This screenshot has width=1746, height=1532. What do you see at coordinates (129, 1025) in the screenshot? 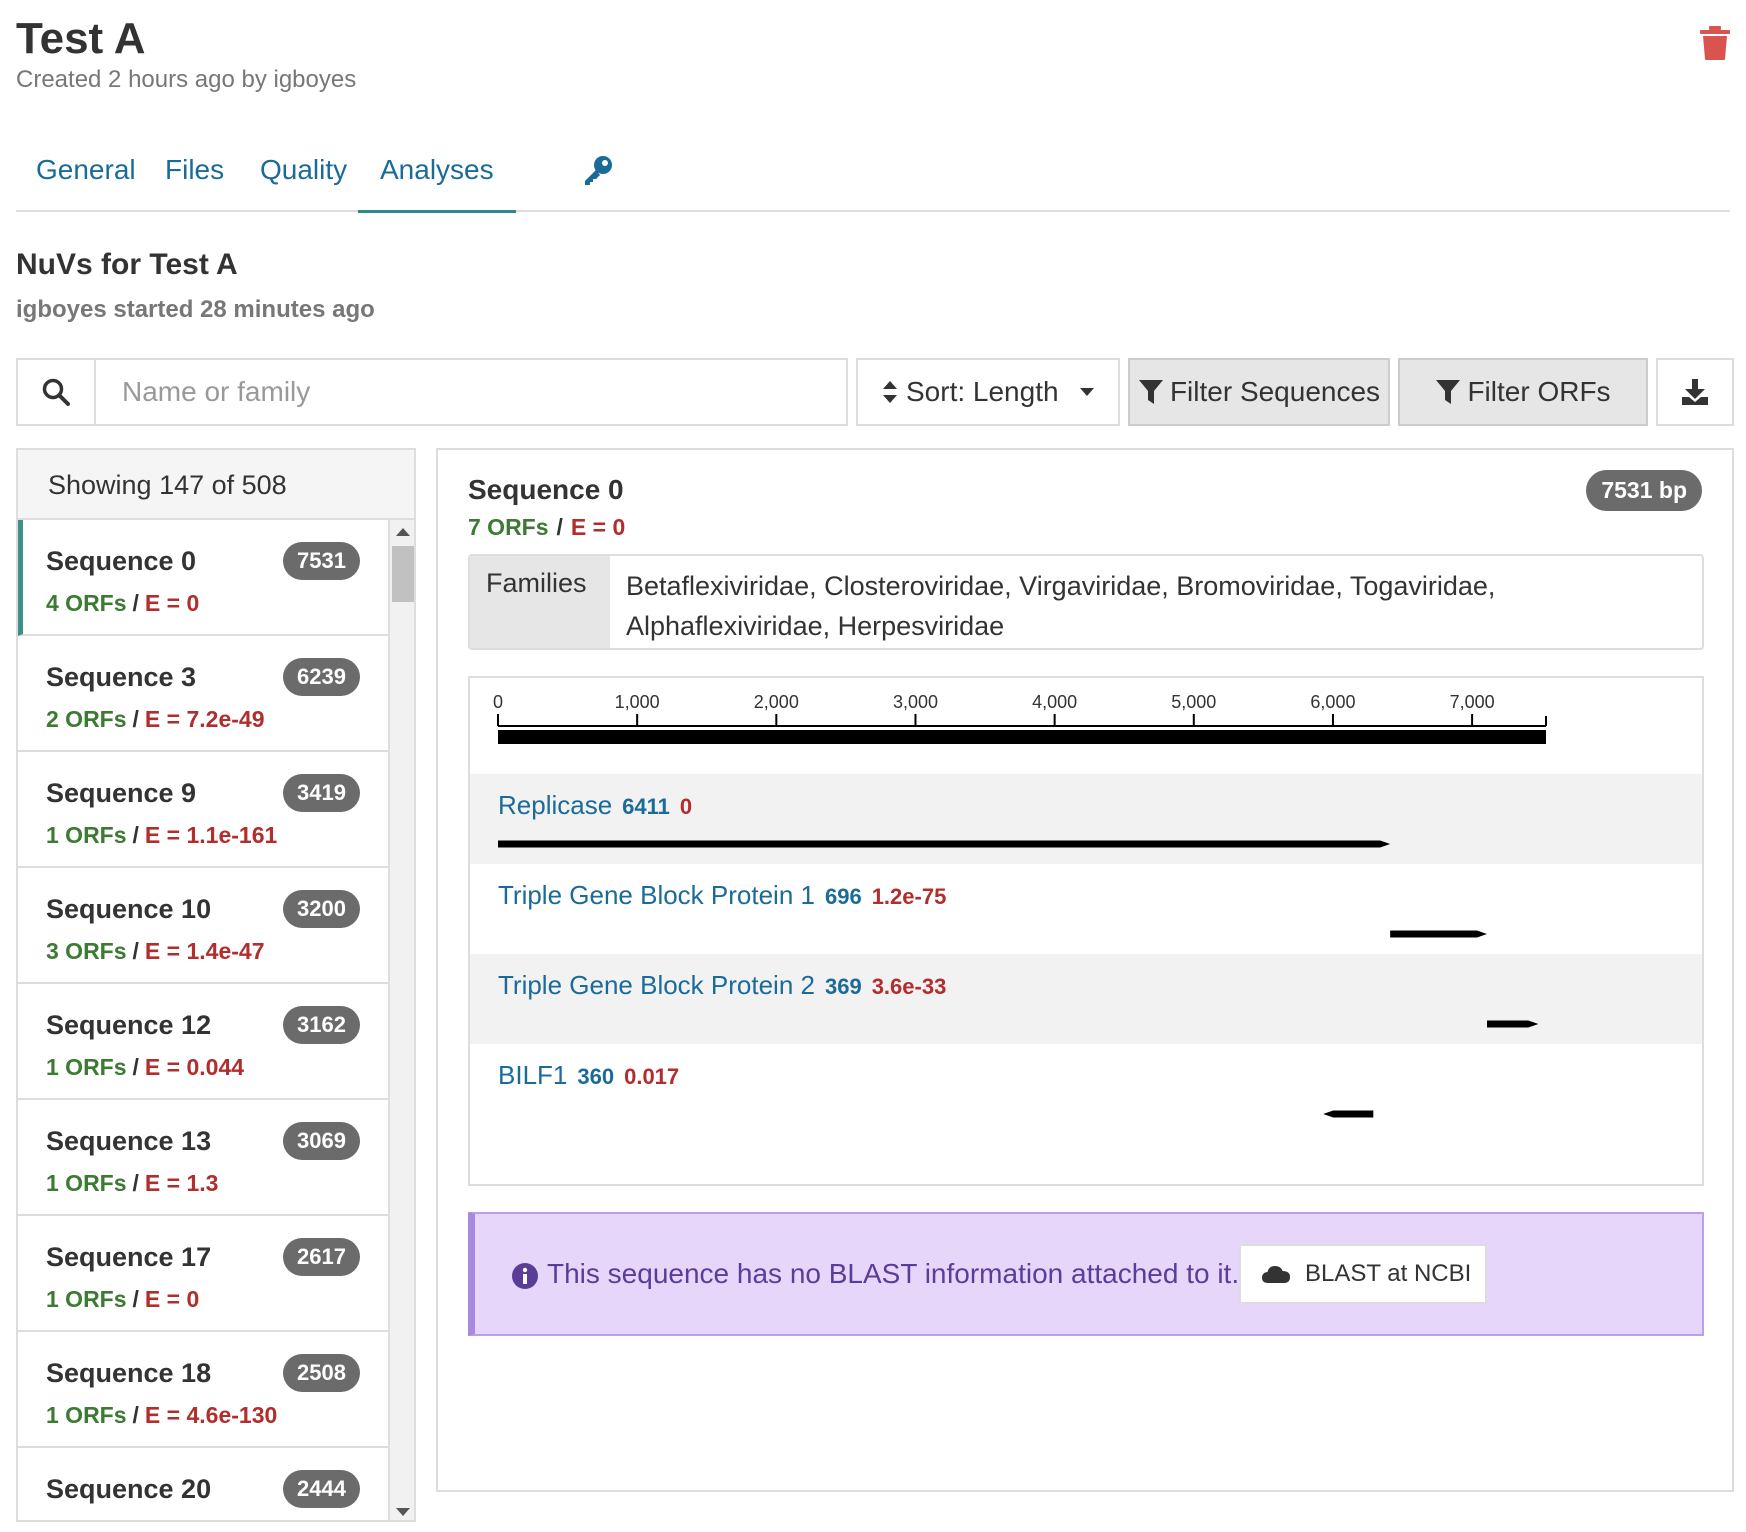
I see `sequence-name: Sequence 12` at bounding box center [129, 1025].